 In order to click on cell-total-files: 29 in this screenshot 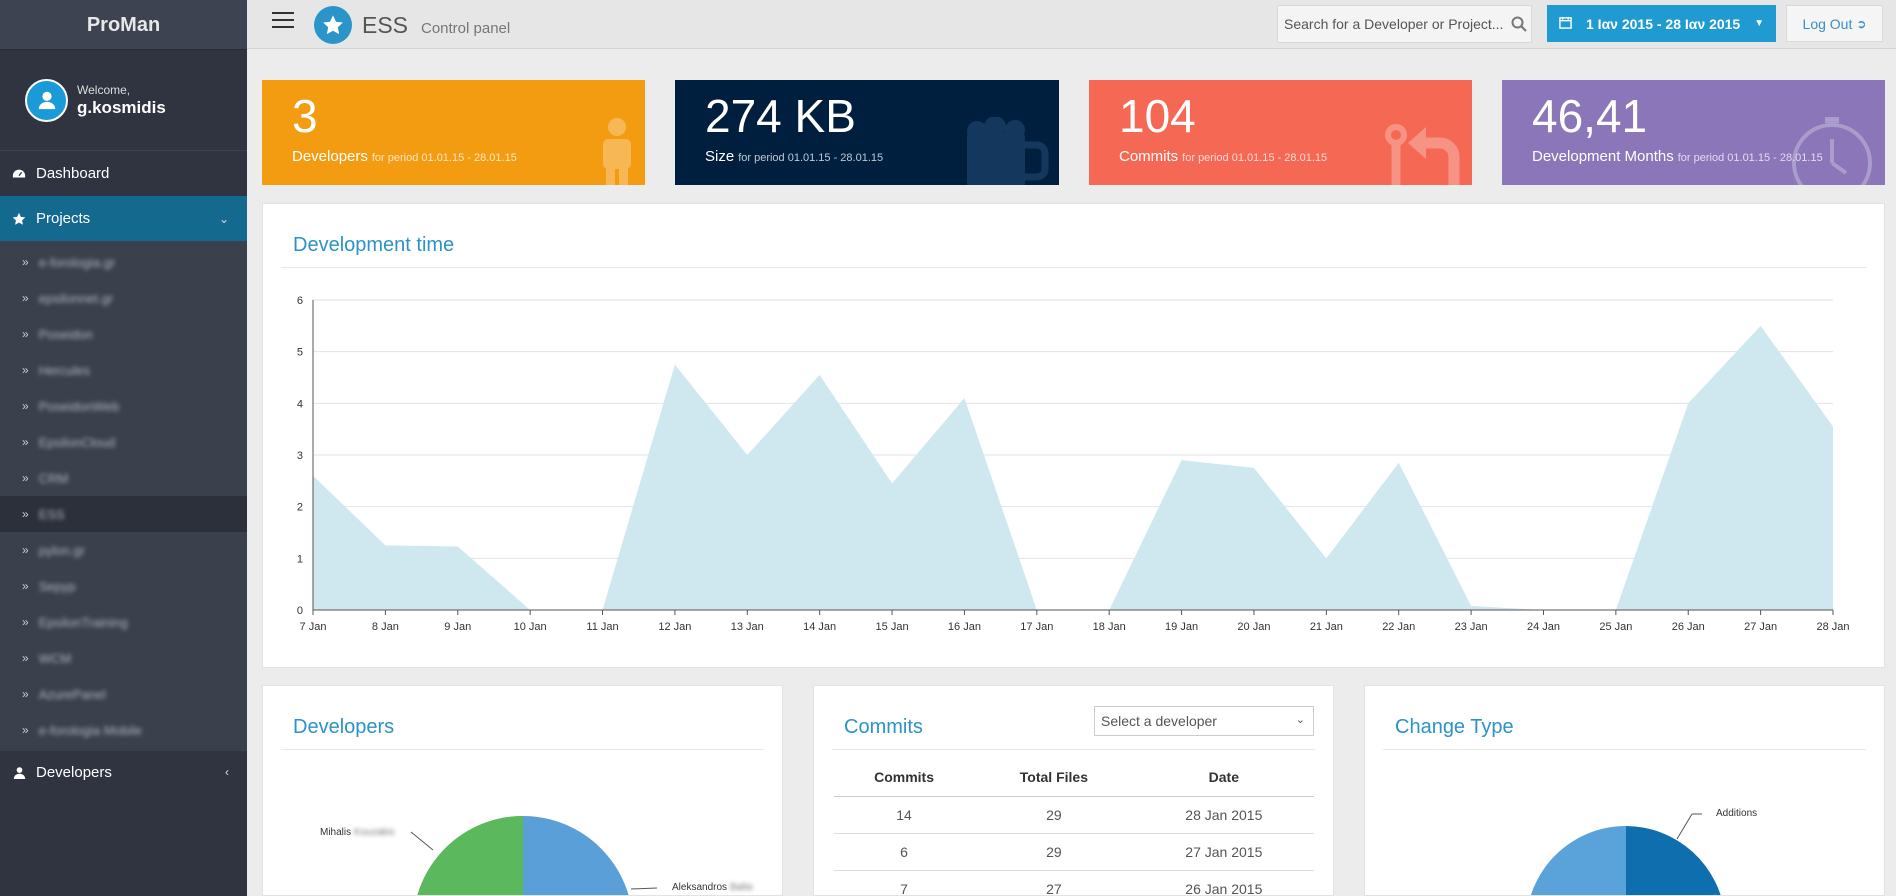, I will do `click(1054, 852)`.